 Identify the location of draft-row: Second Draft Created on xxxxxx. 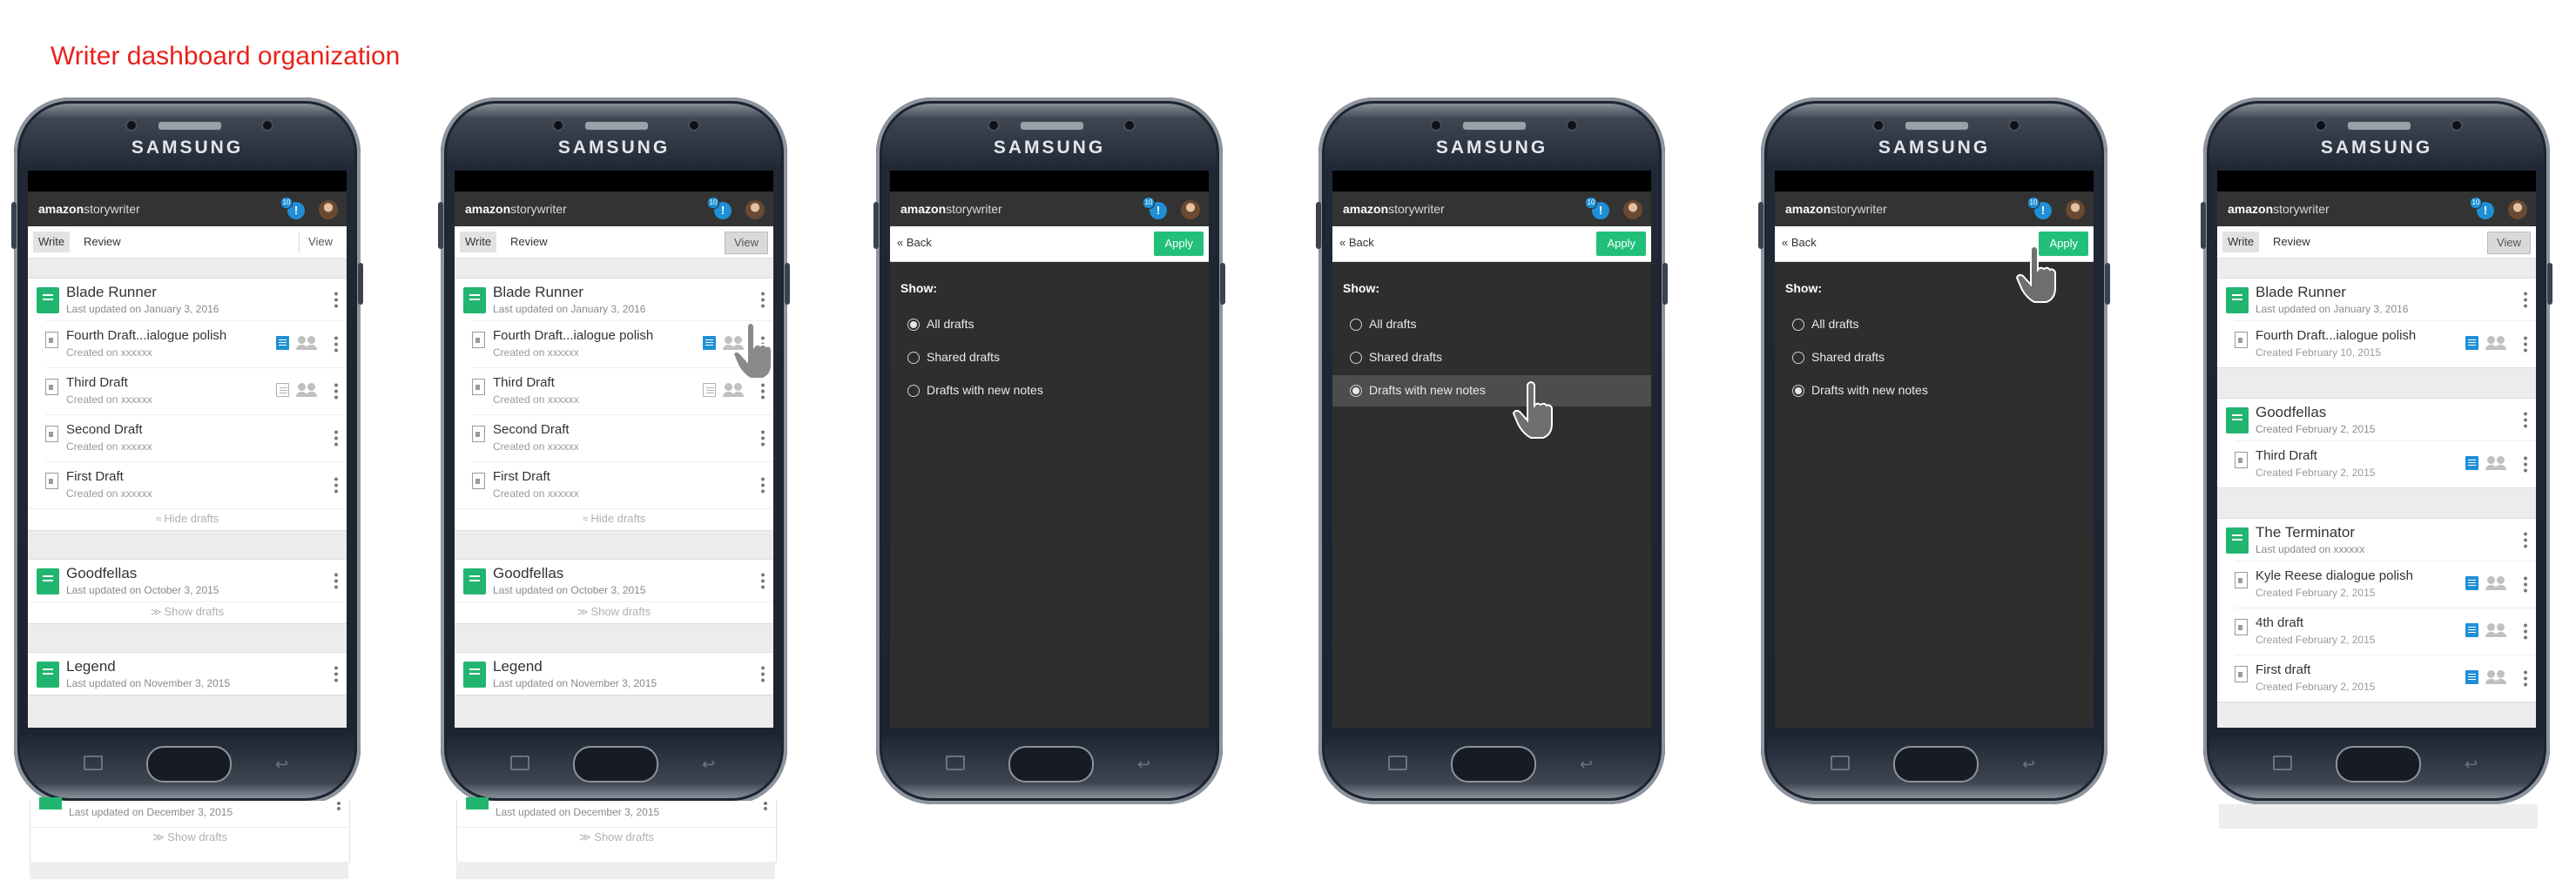
(196, 438).